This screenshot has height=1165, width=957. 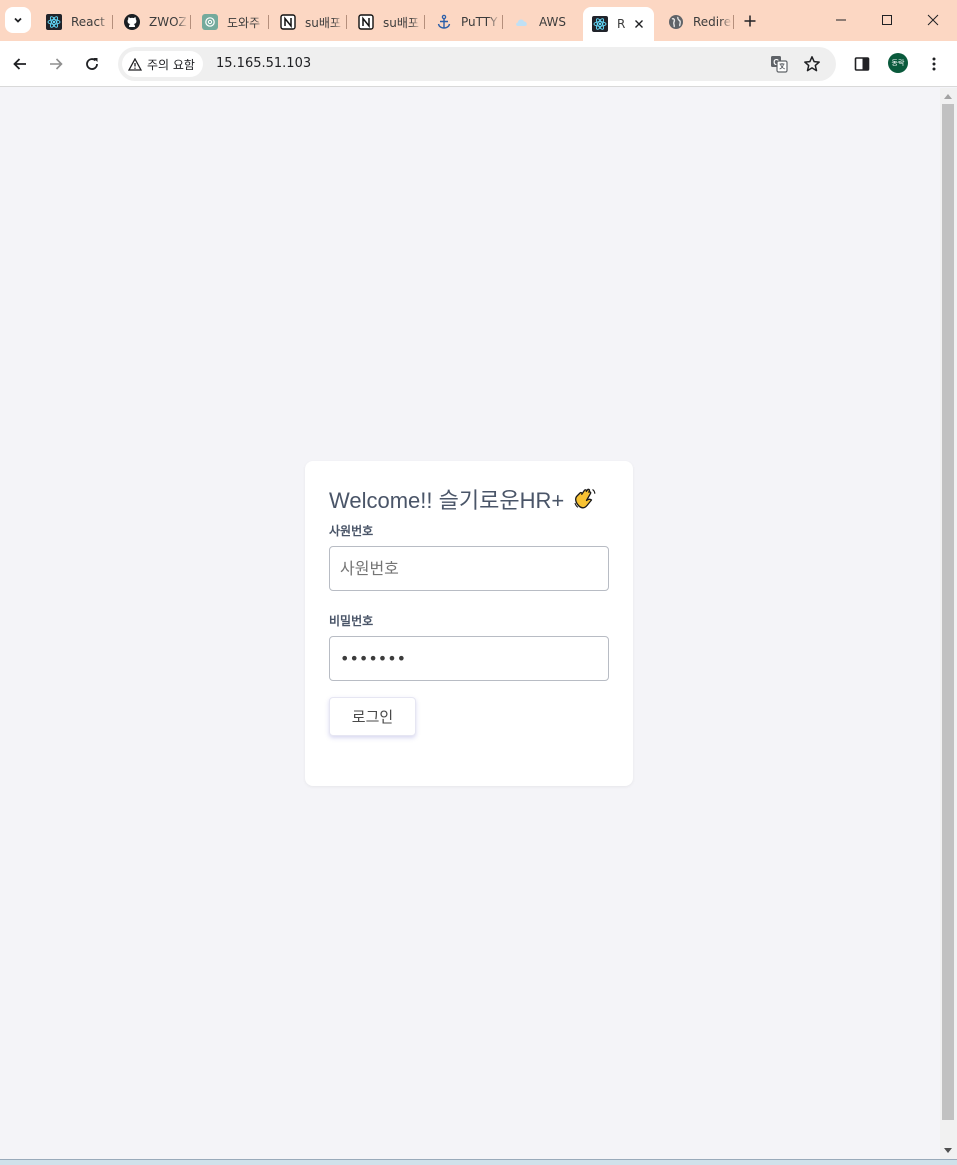 What do you see at coordinates (351, 621) in the screenshot?
I see `password-label: 비밀번호` at bounding box center [351, 621].